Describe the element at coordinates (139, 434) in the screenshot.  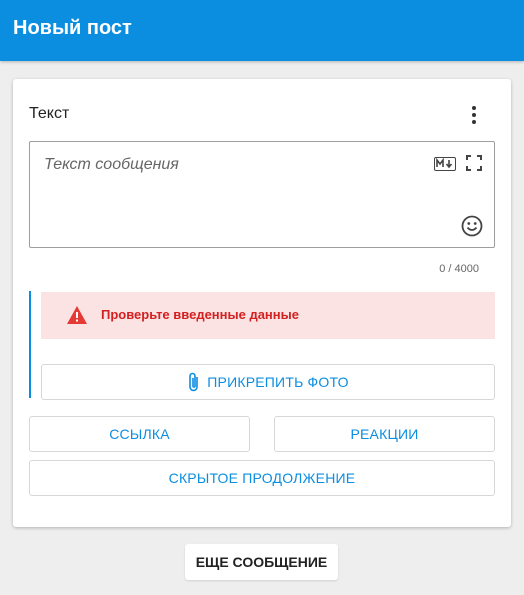
I see `link-button: ССЫЛКА` at that location.